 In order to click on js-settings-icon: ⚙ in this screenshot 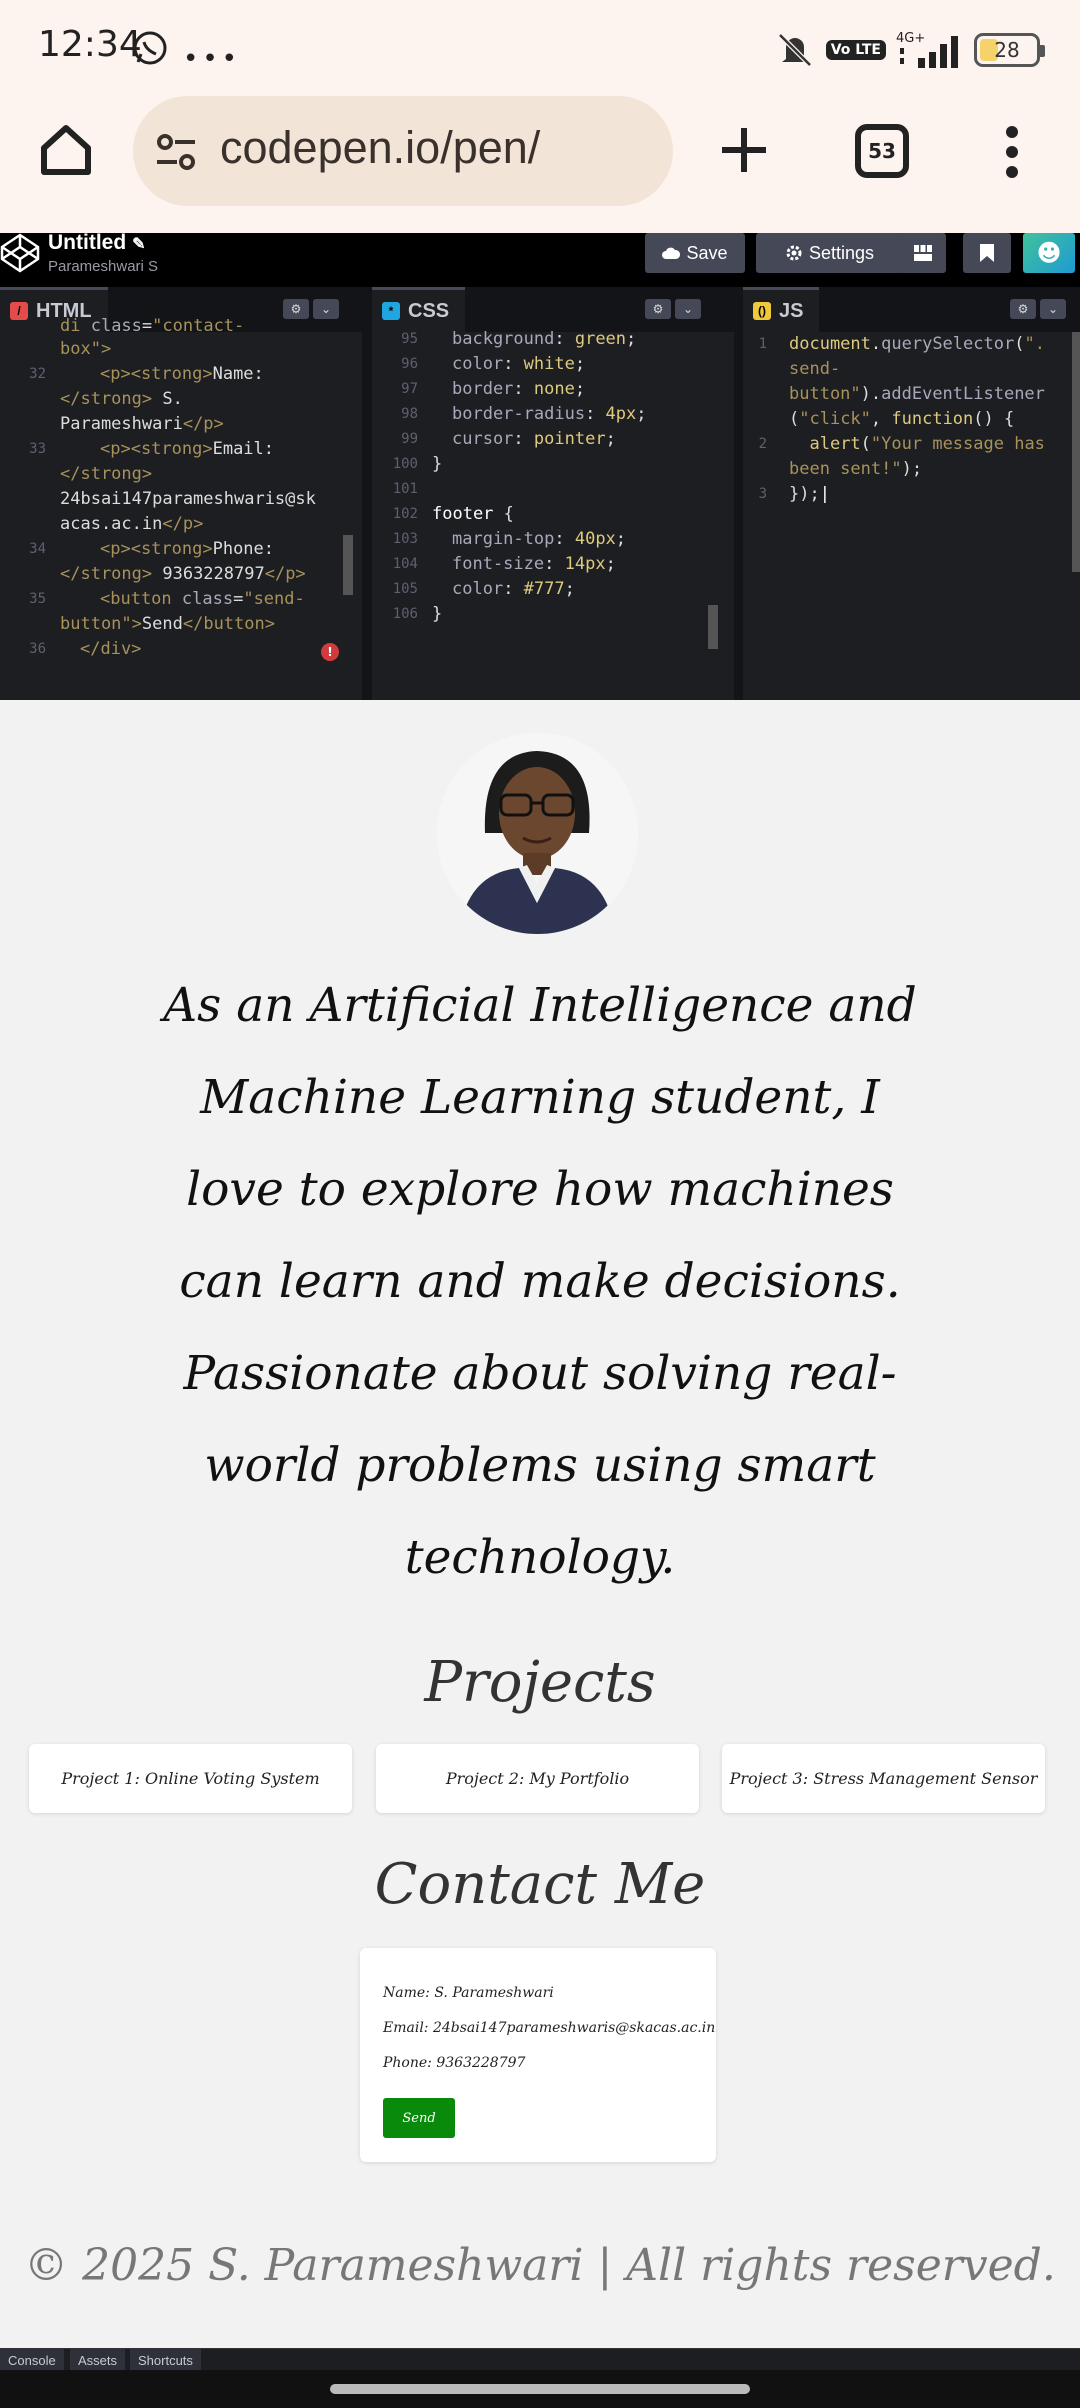, I will do `click(1023, 309)`.